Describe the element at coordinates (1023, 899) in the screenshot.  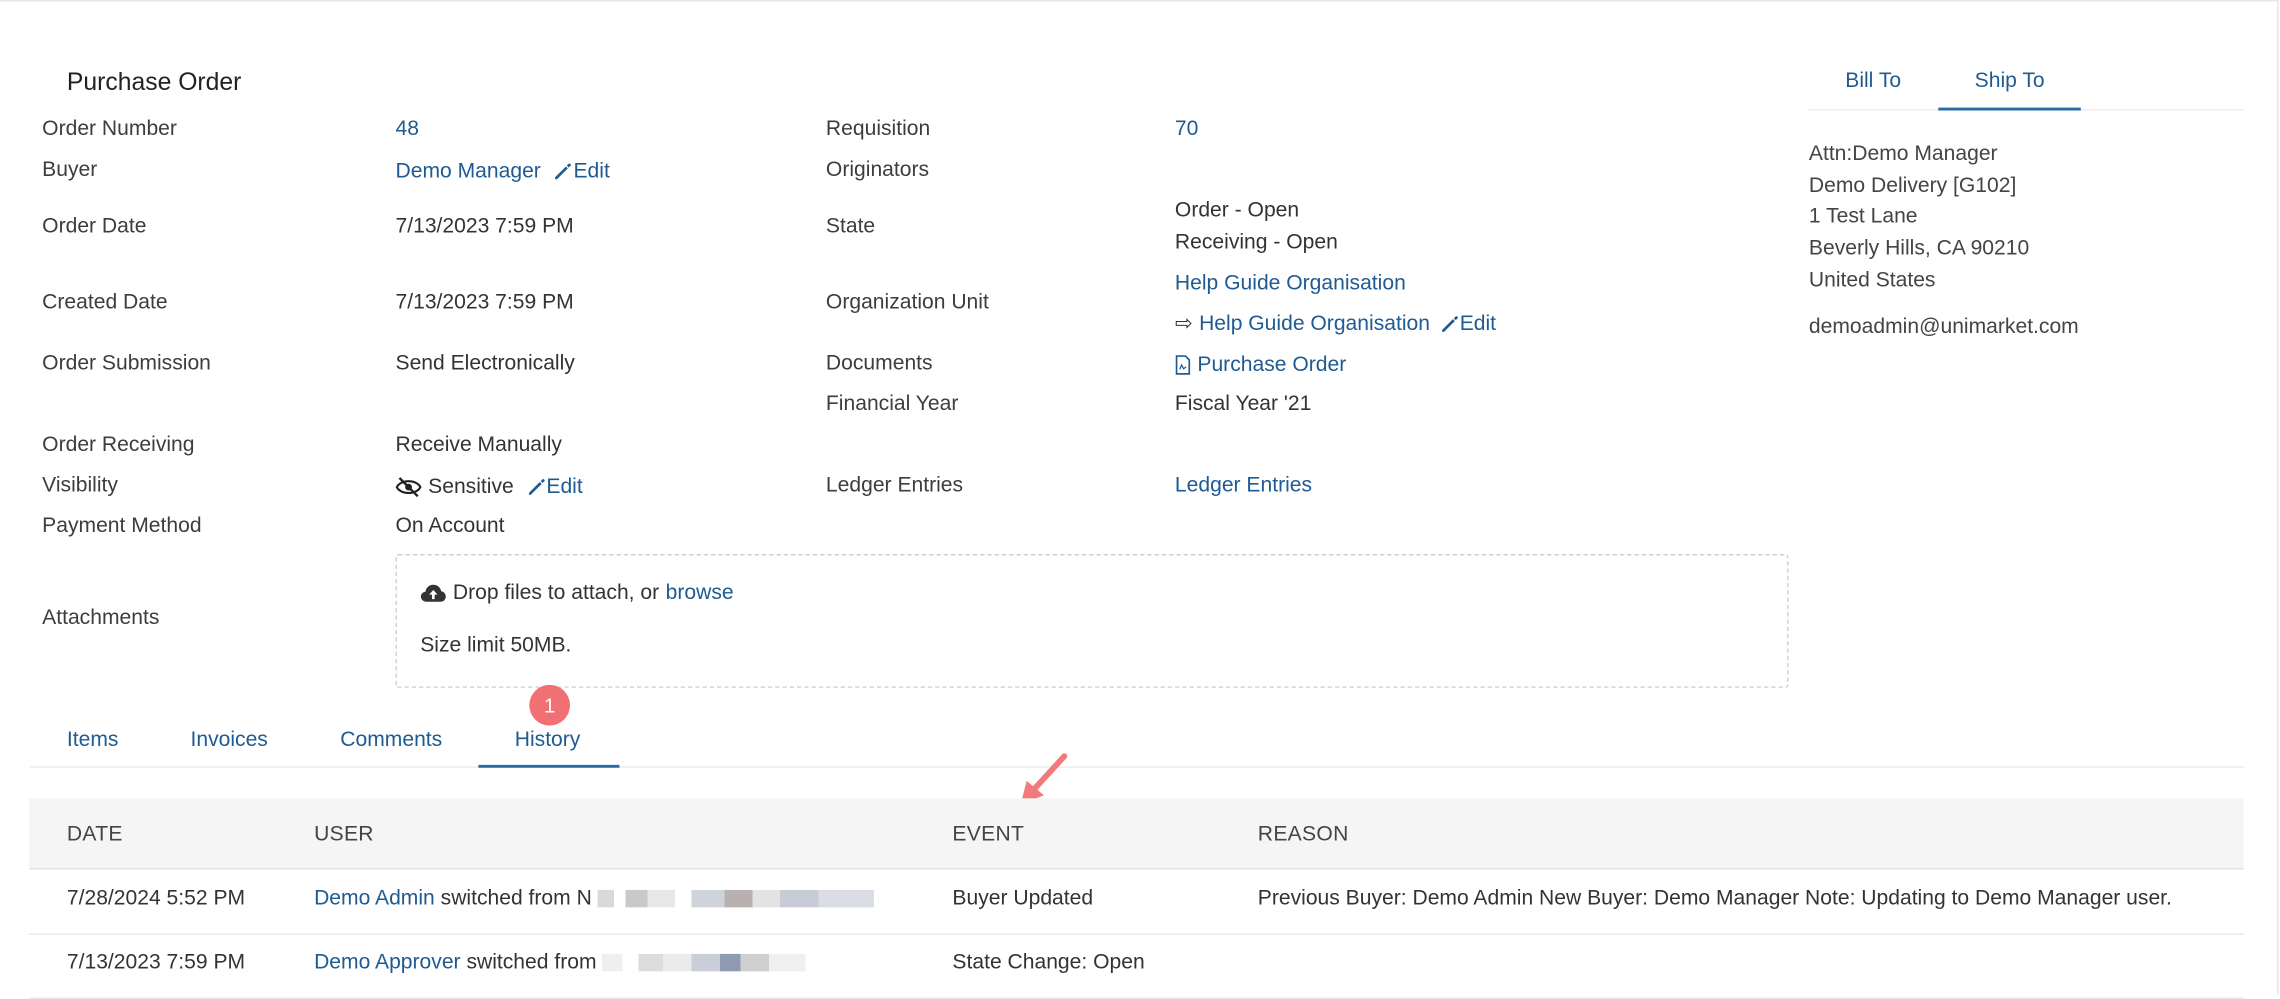
I see `row-event: Buyer Updated` at that location.